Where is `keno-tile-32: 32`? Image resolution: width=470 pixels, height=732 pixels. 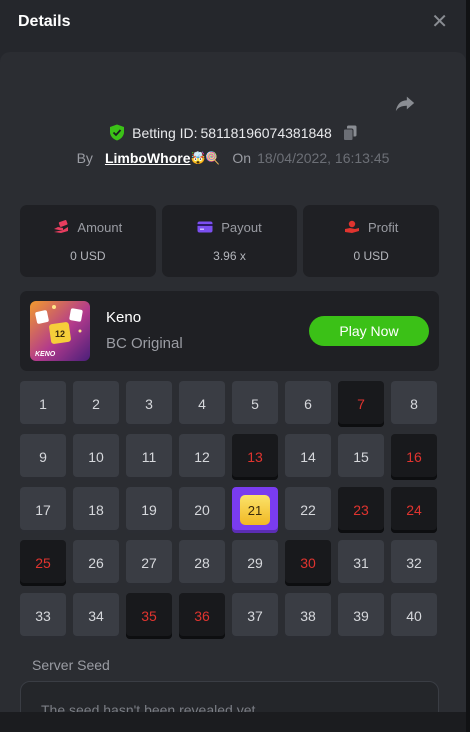 keno-tile-32: 32 is located at coordinates (414, 563).